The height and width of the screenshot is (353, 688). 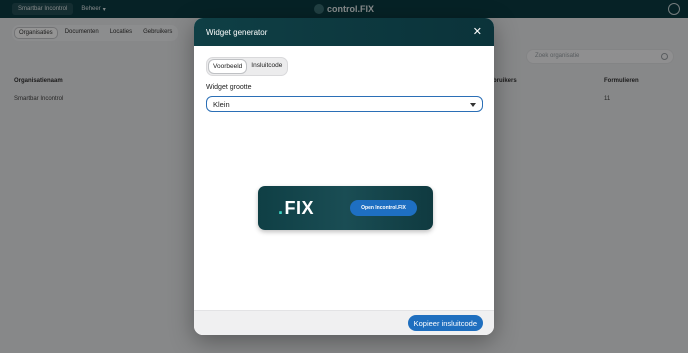 I want to click on widget-size-value: Klein, so click(x=221, y=104).